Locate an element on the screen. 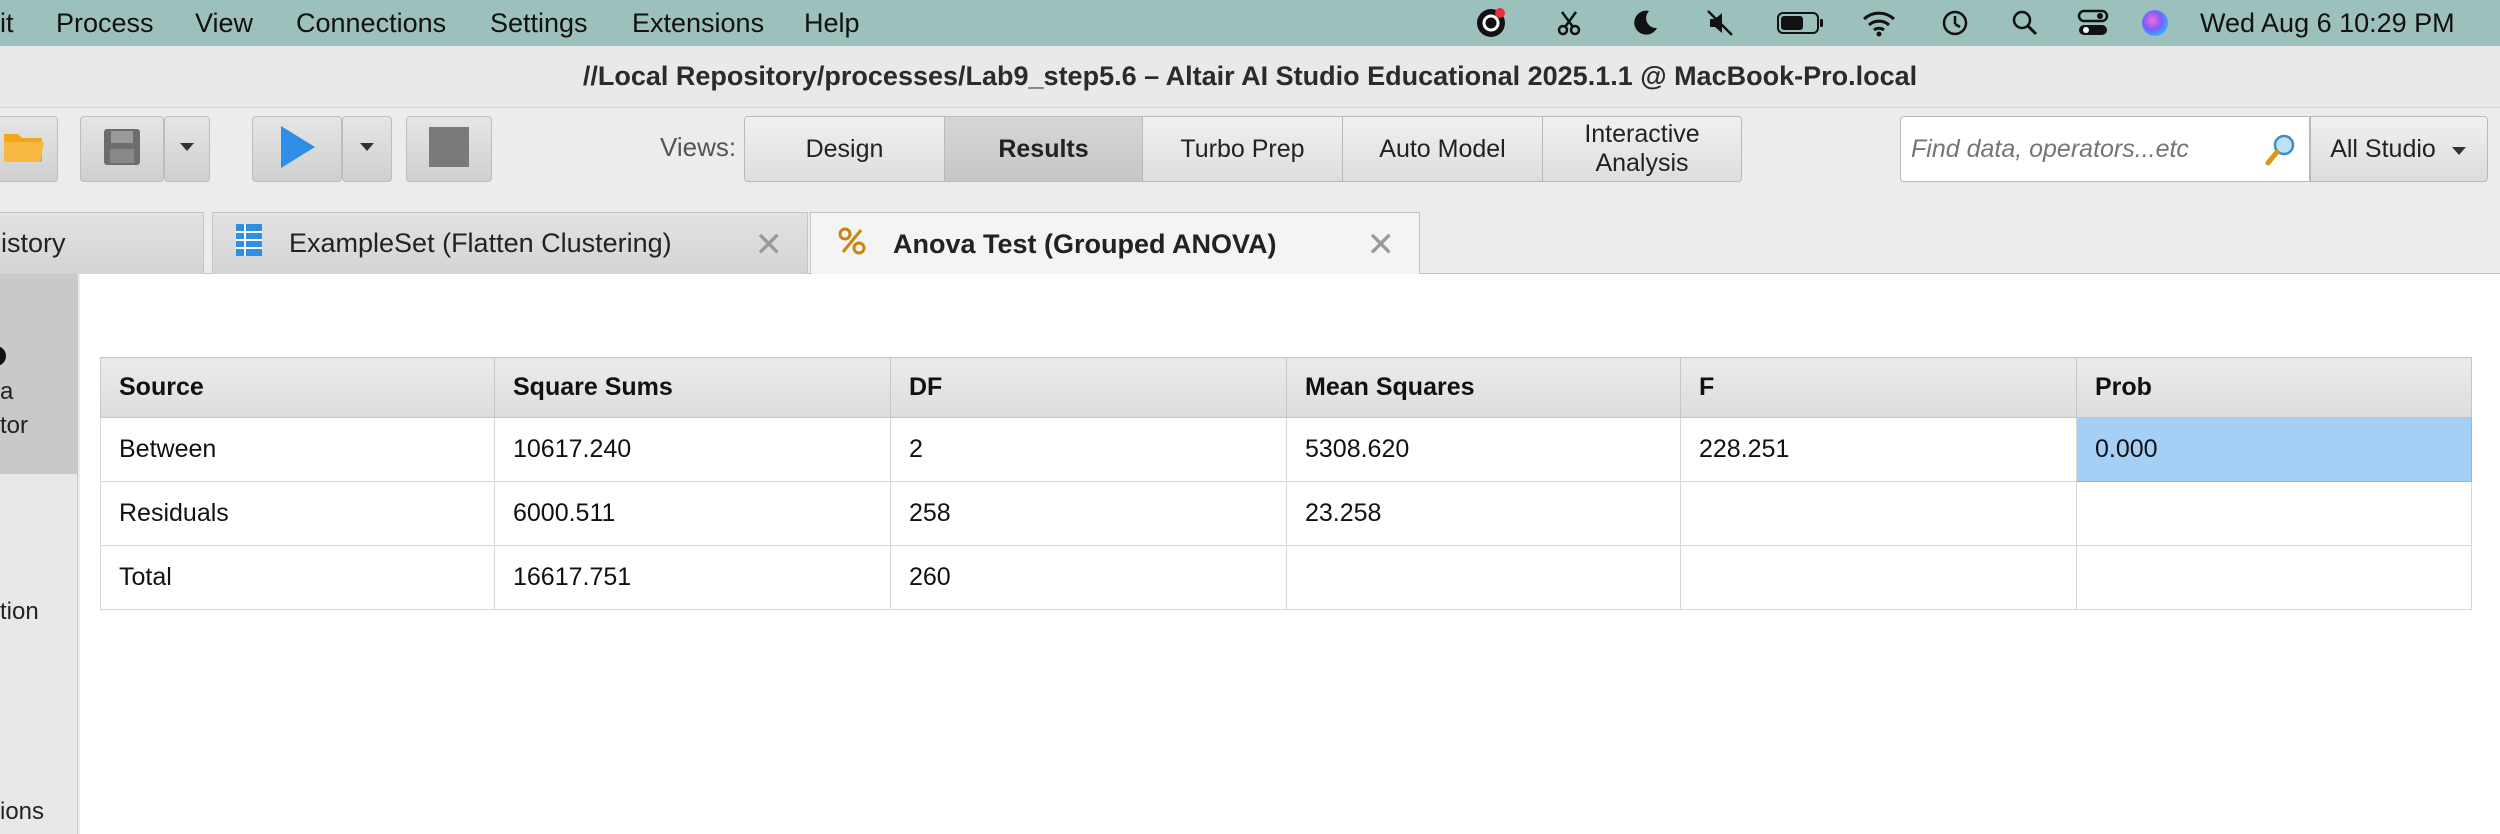 The width and height of the screenshot is (2500, 834). table-cell-selected: 0.000 is located at coordinates (2274, 449).